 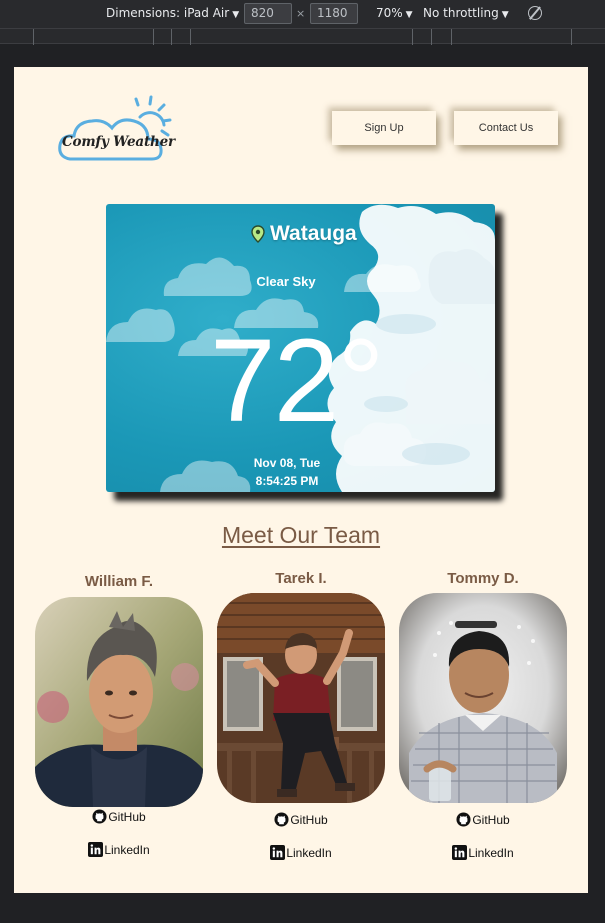 I want to click on weather-description: Clear Sky, so click(x=286, y=281).